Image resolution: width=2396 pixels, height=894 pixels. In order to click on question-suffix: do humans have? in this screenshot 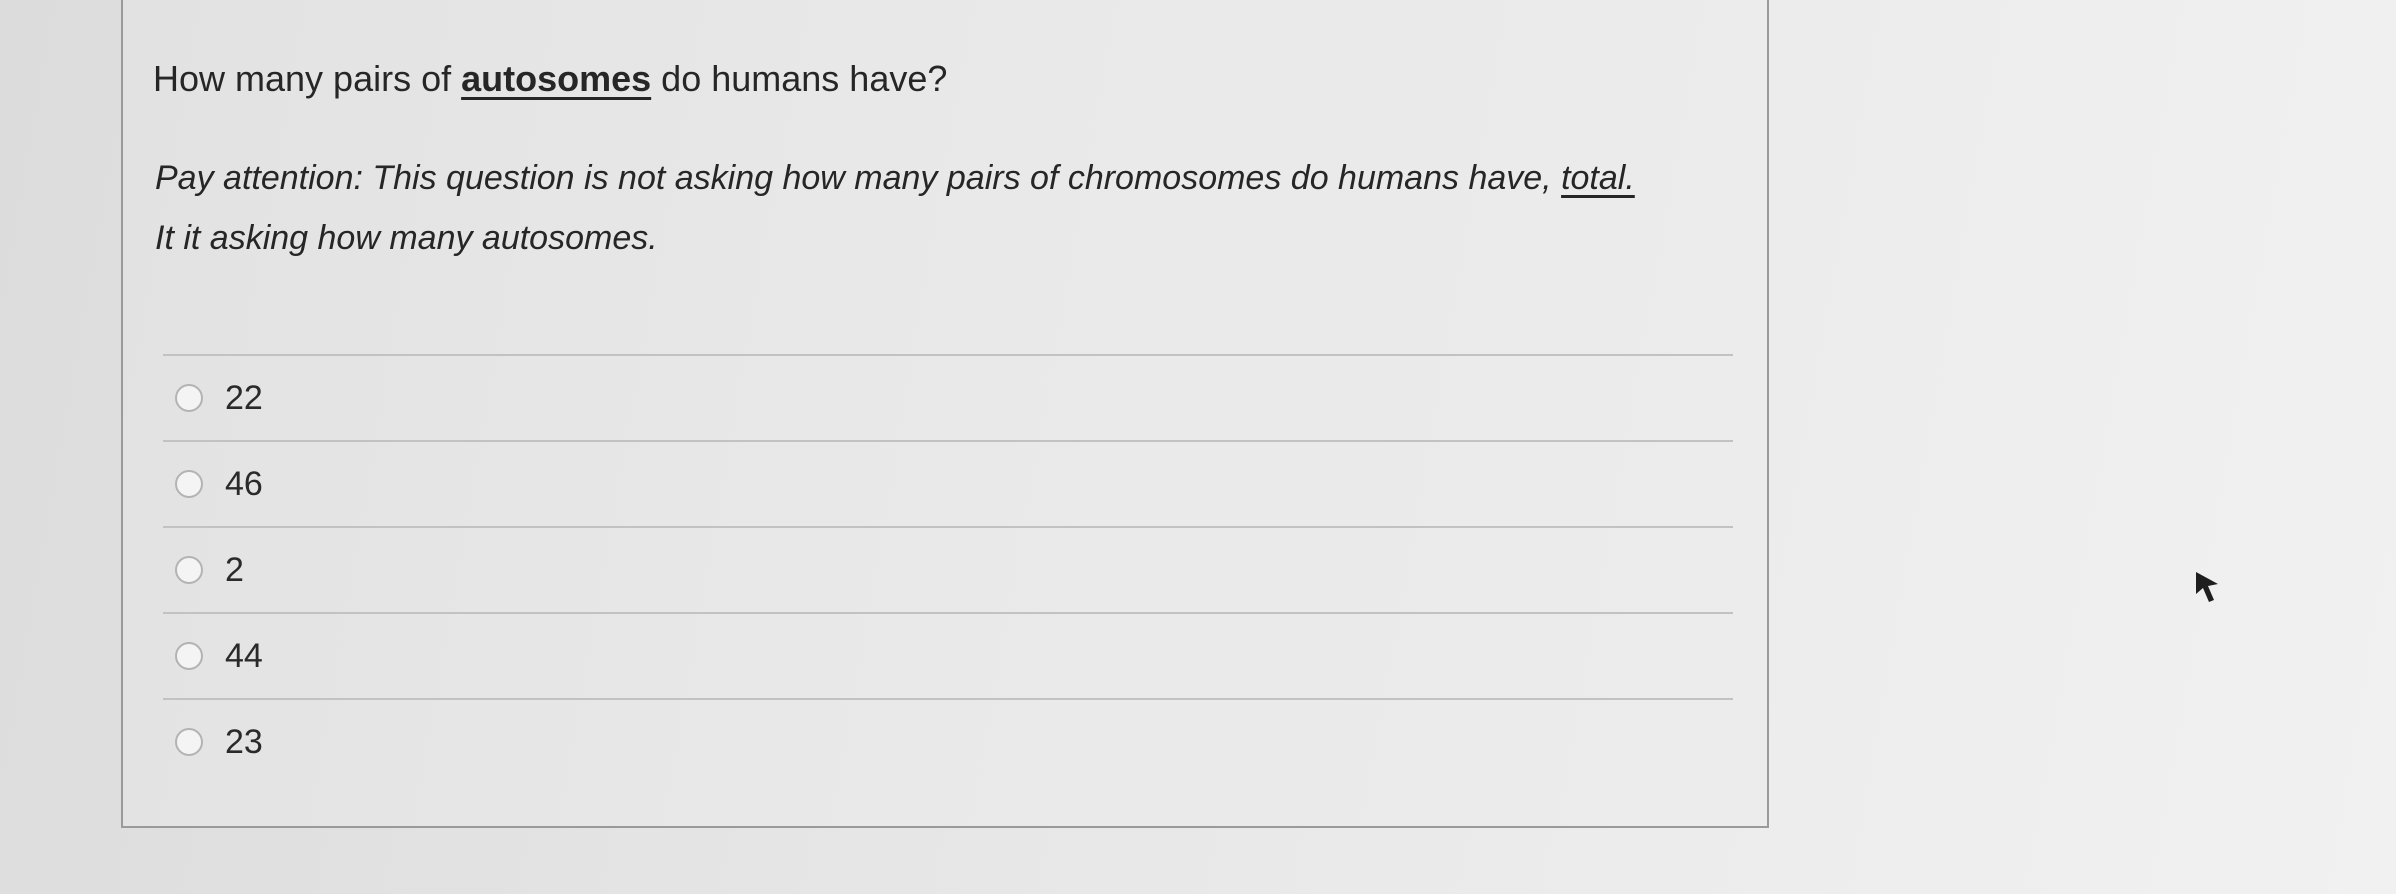, I will do `click(799, 78)`.